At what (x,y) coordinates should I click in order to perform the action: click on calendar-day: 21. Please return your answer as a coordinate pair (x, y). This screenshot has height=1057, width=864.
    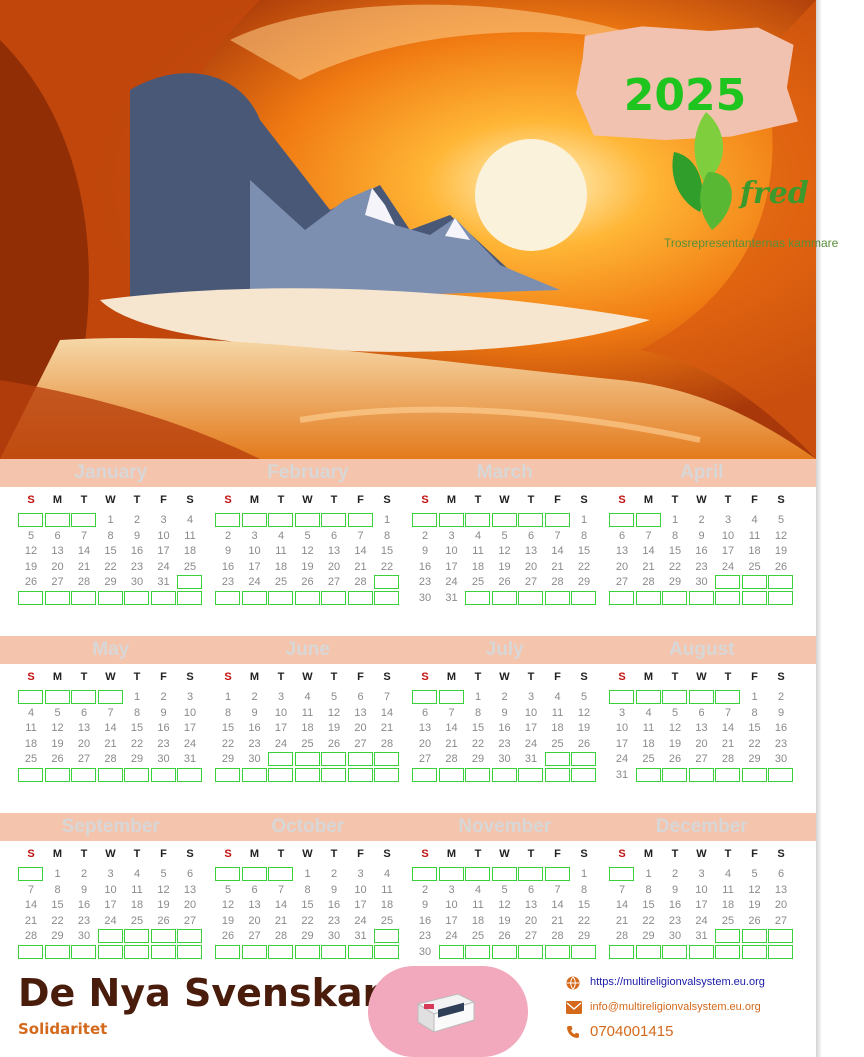
    Looking at the image, I should click on (649, 567).